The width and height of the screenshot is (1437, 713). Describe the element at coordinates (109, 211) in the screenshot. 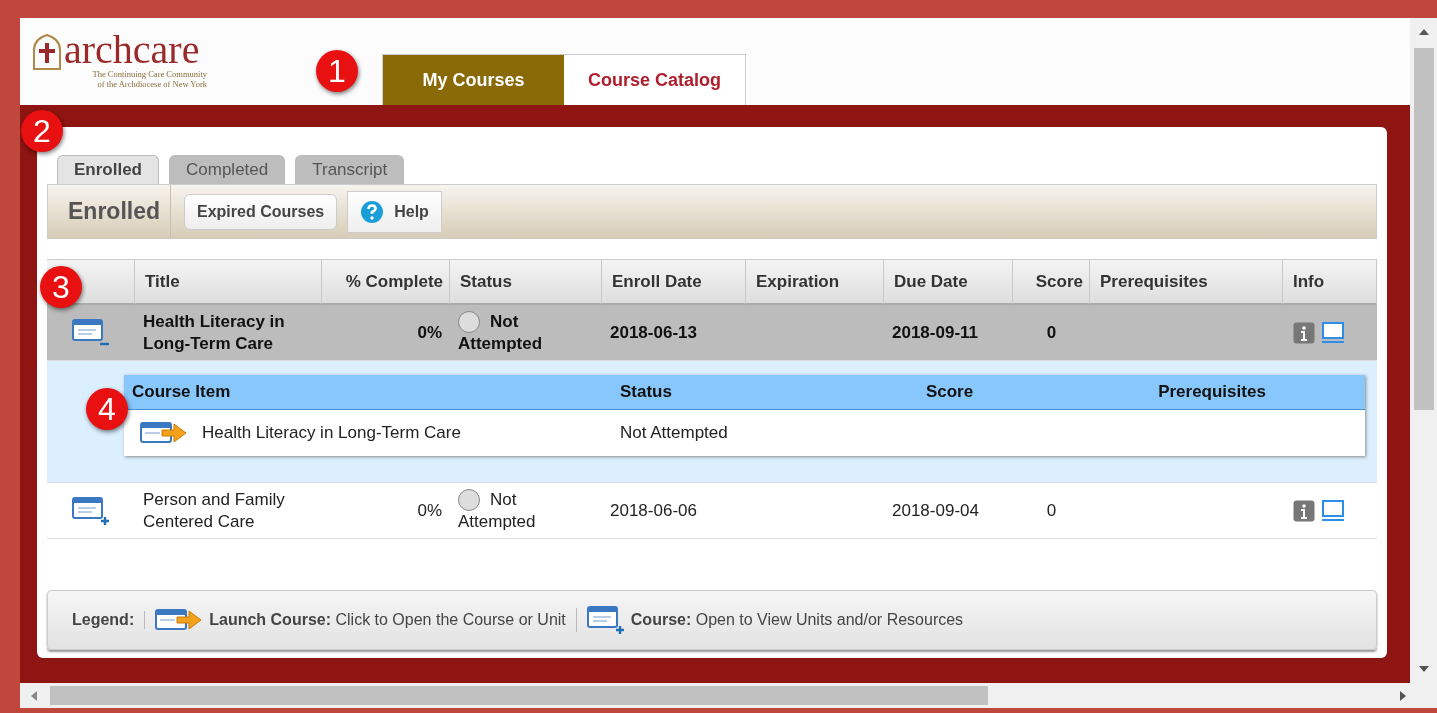

I see `toolbar-title: Enrolled` at that location.